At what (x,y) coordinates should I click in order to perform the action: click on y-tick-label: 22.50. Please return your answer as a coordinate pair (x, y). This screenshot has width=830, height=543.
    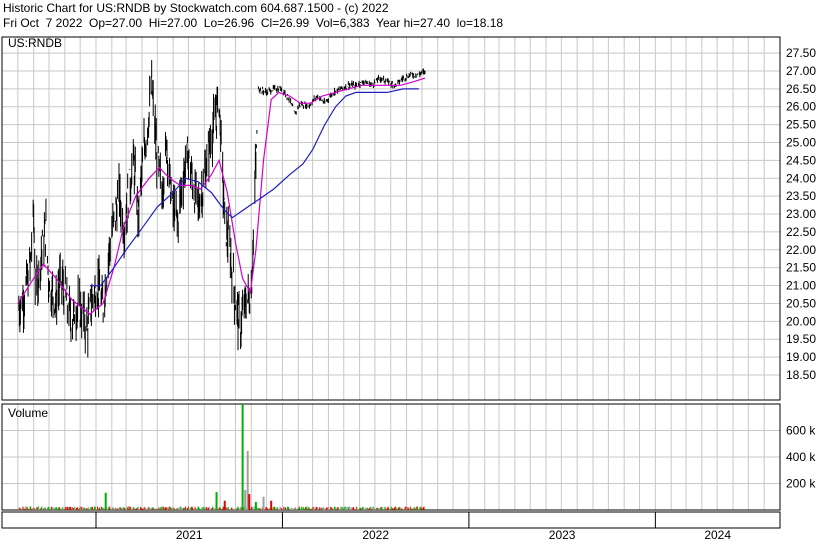
    Looking at the image, I should click on (801, 232).